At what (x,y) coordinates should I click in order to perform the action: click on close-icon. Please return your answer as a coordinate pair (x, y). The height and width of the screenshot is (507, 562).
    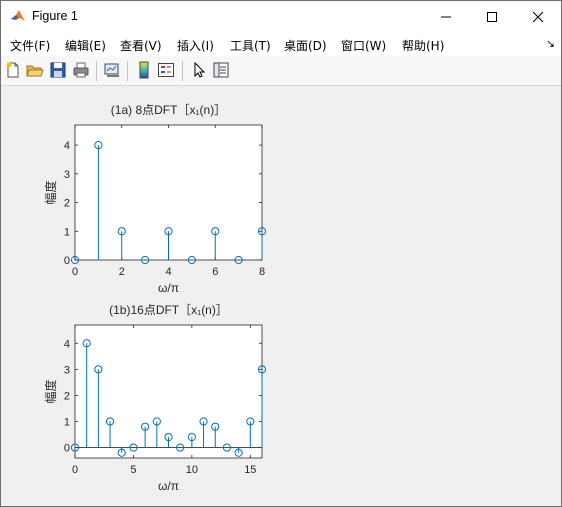
    Looking at the image, I should click on (538, 16).